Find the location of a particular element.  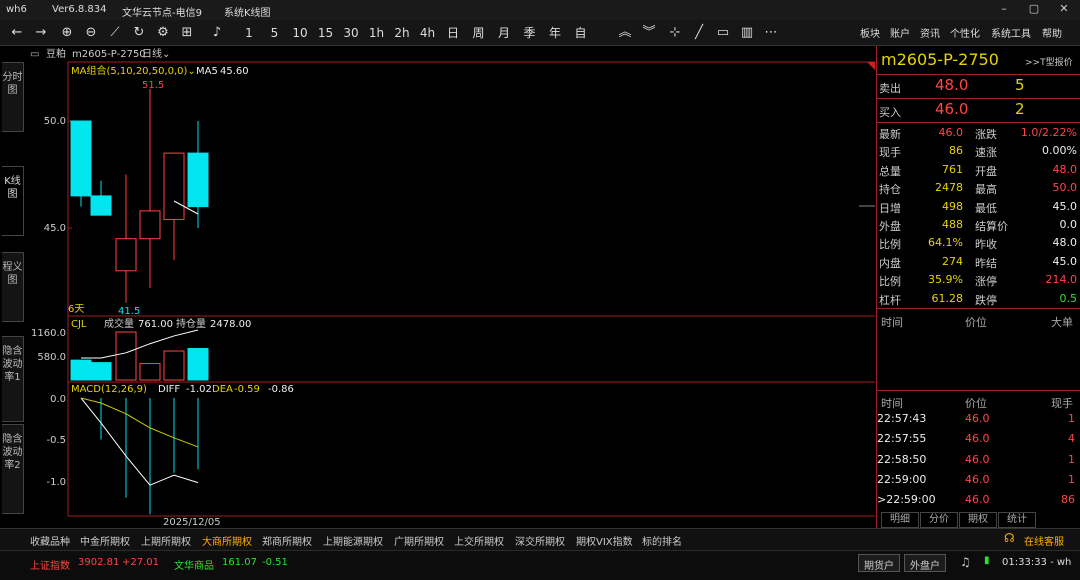

period-9: 周 is located at coordinates (479, 33).